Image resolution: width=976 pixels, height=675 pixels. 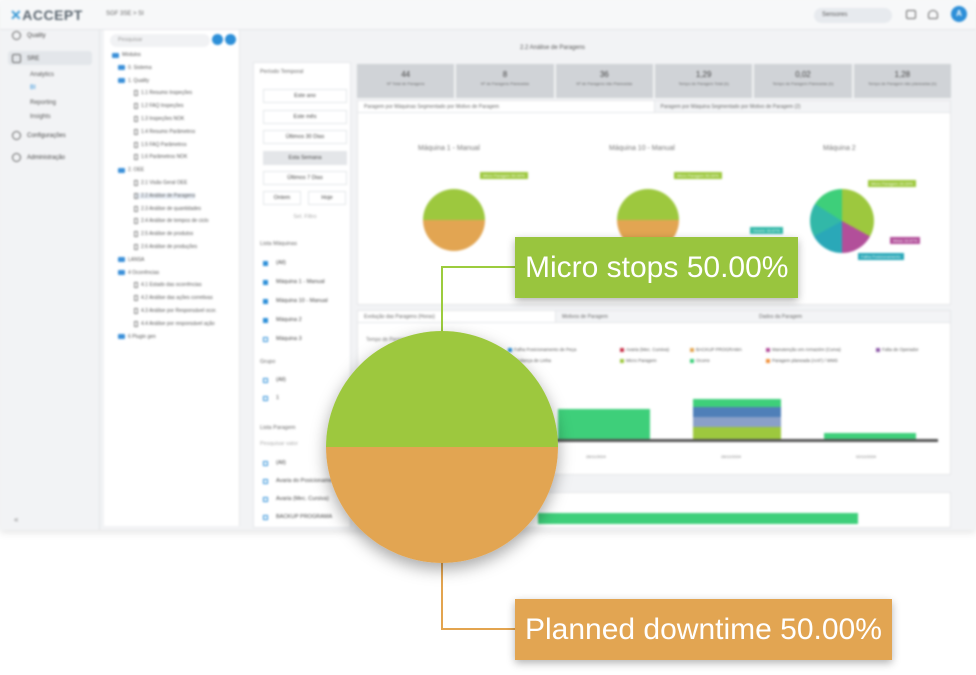 What do you see at coordinates (442, 301) in the screenshot?
I see `callout-line-top` at bounding box center [442, 301].